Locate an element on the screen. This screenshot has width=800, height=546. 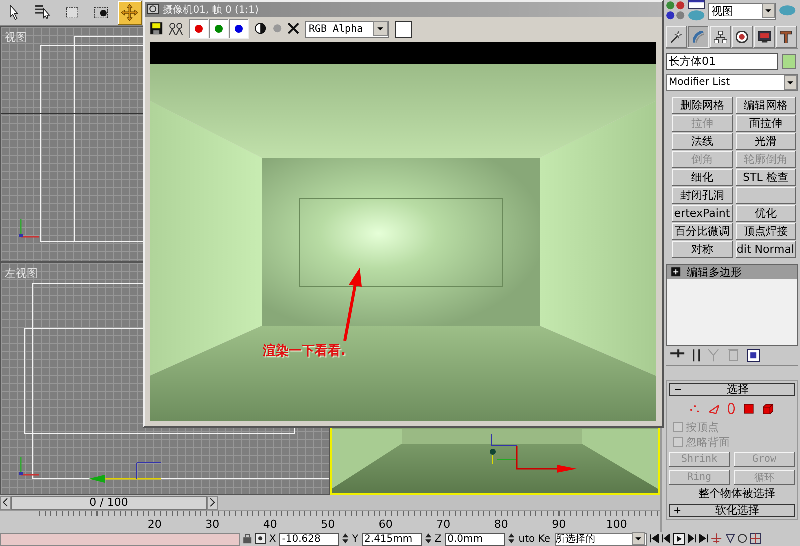
frame-number: 70 is located at coordinates (444, 525).